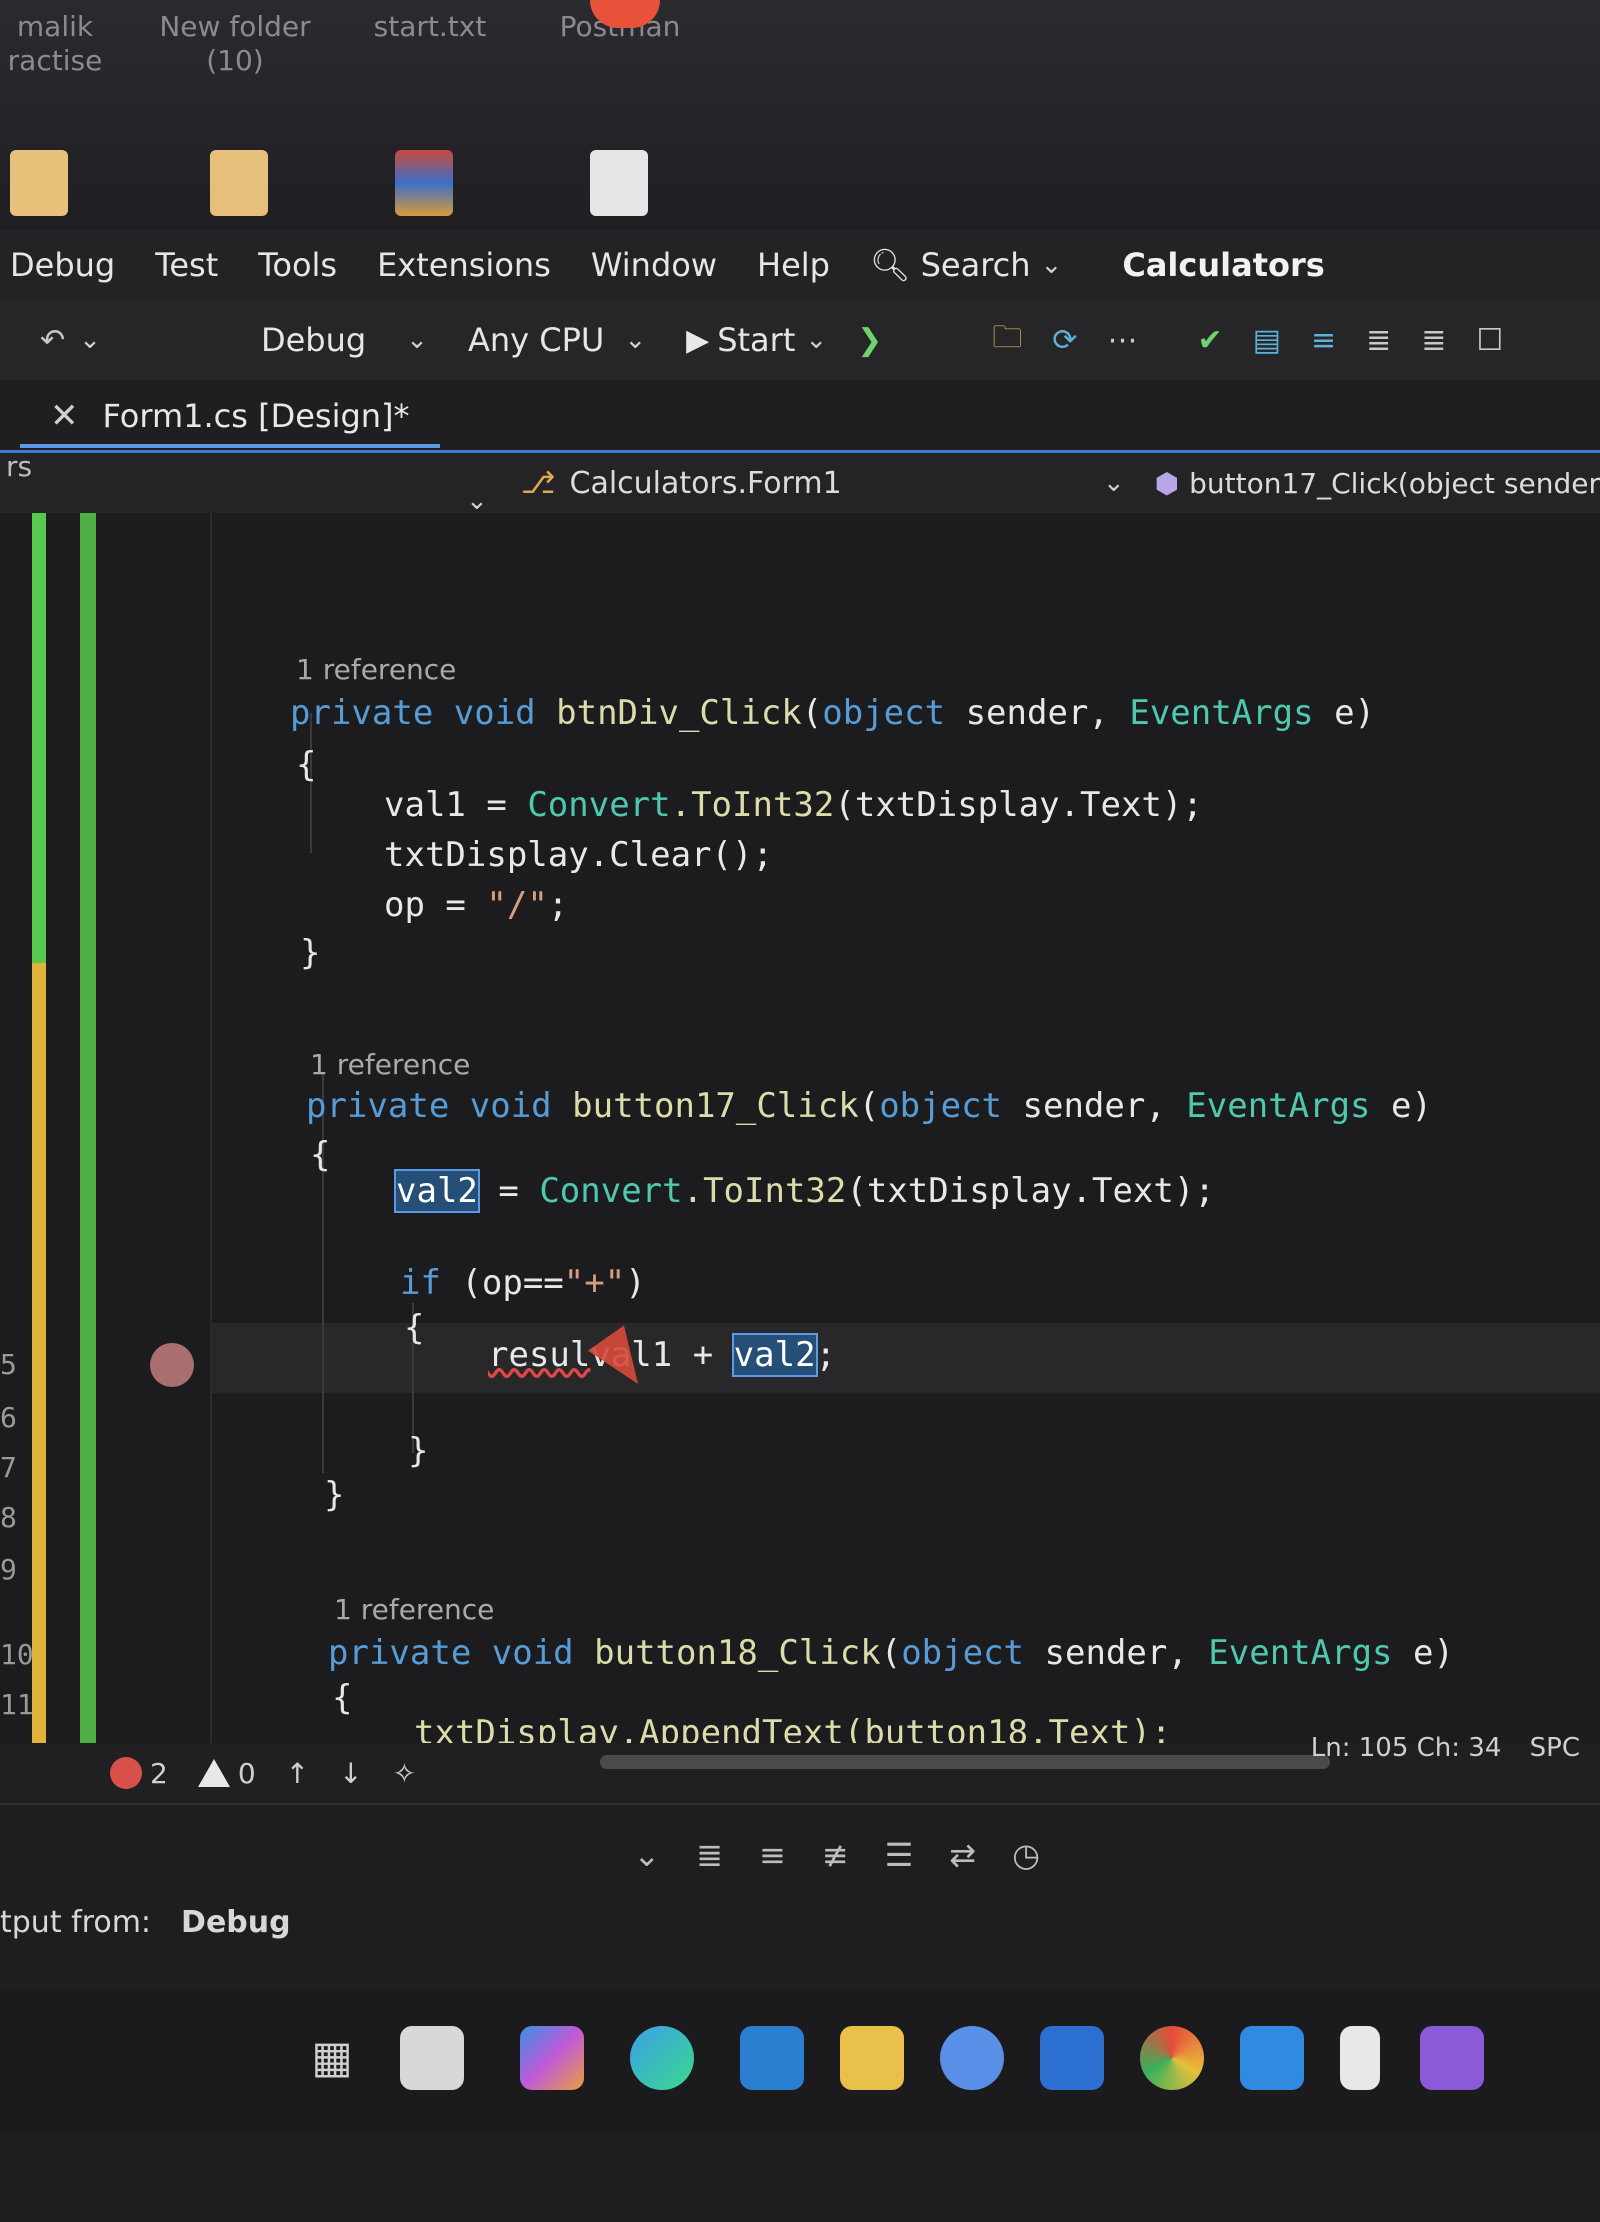  Describe the element at coordinates (1360, 2058) in the screenshot. I see `notepad-icon` at that location.